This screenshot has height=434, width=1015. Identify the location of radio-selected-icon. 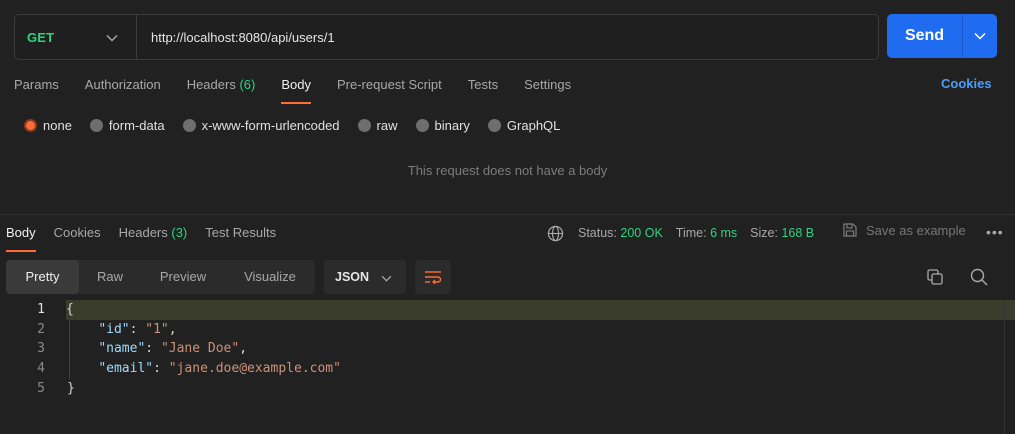
(30, 125).